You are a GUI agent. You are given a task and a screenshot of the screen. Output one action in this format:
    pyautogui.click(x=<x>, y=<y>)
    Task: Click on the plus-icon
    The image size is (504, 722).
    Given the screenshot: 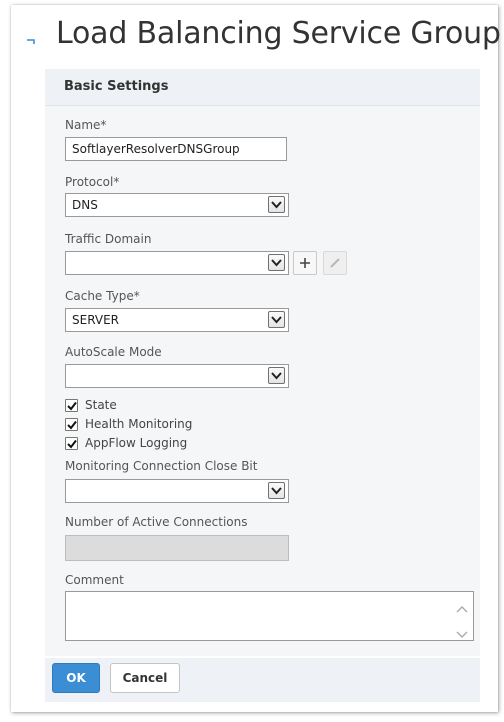 What is the action you would take?
    pyautogui.click(x=305, y=263)
    